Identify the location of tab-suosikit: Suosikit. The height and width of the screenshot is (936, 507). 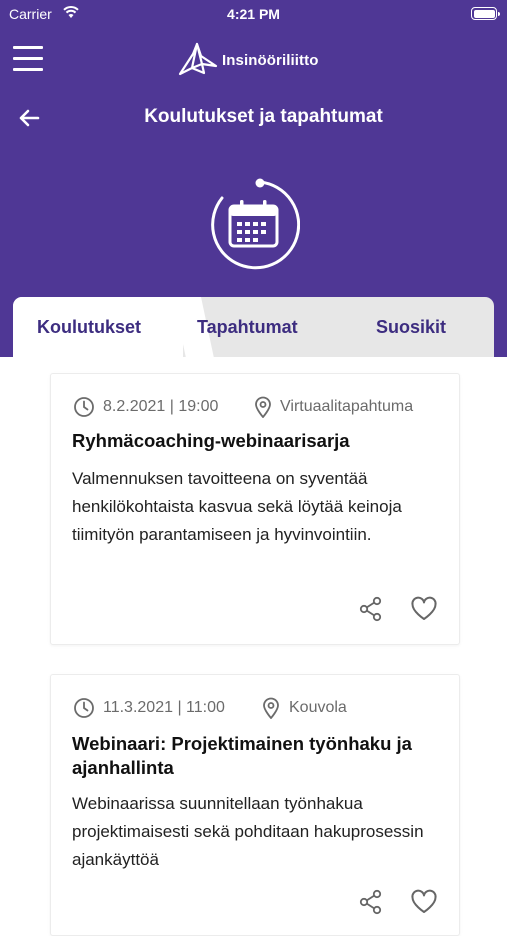
(411, 327).